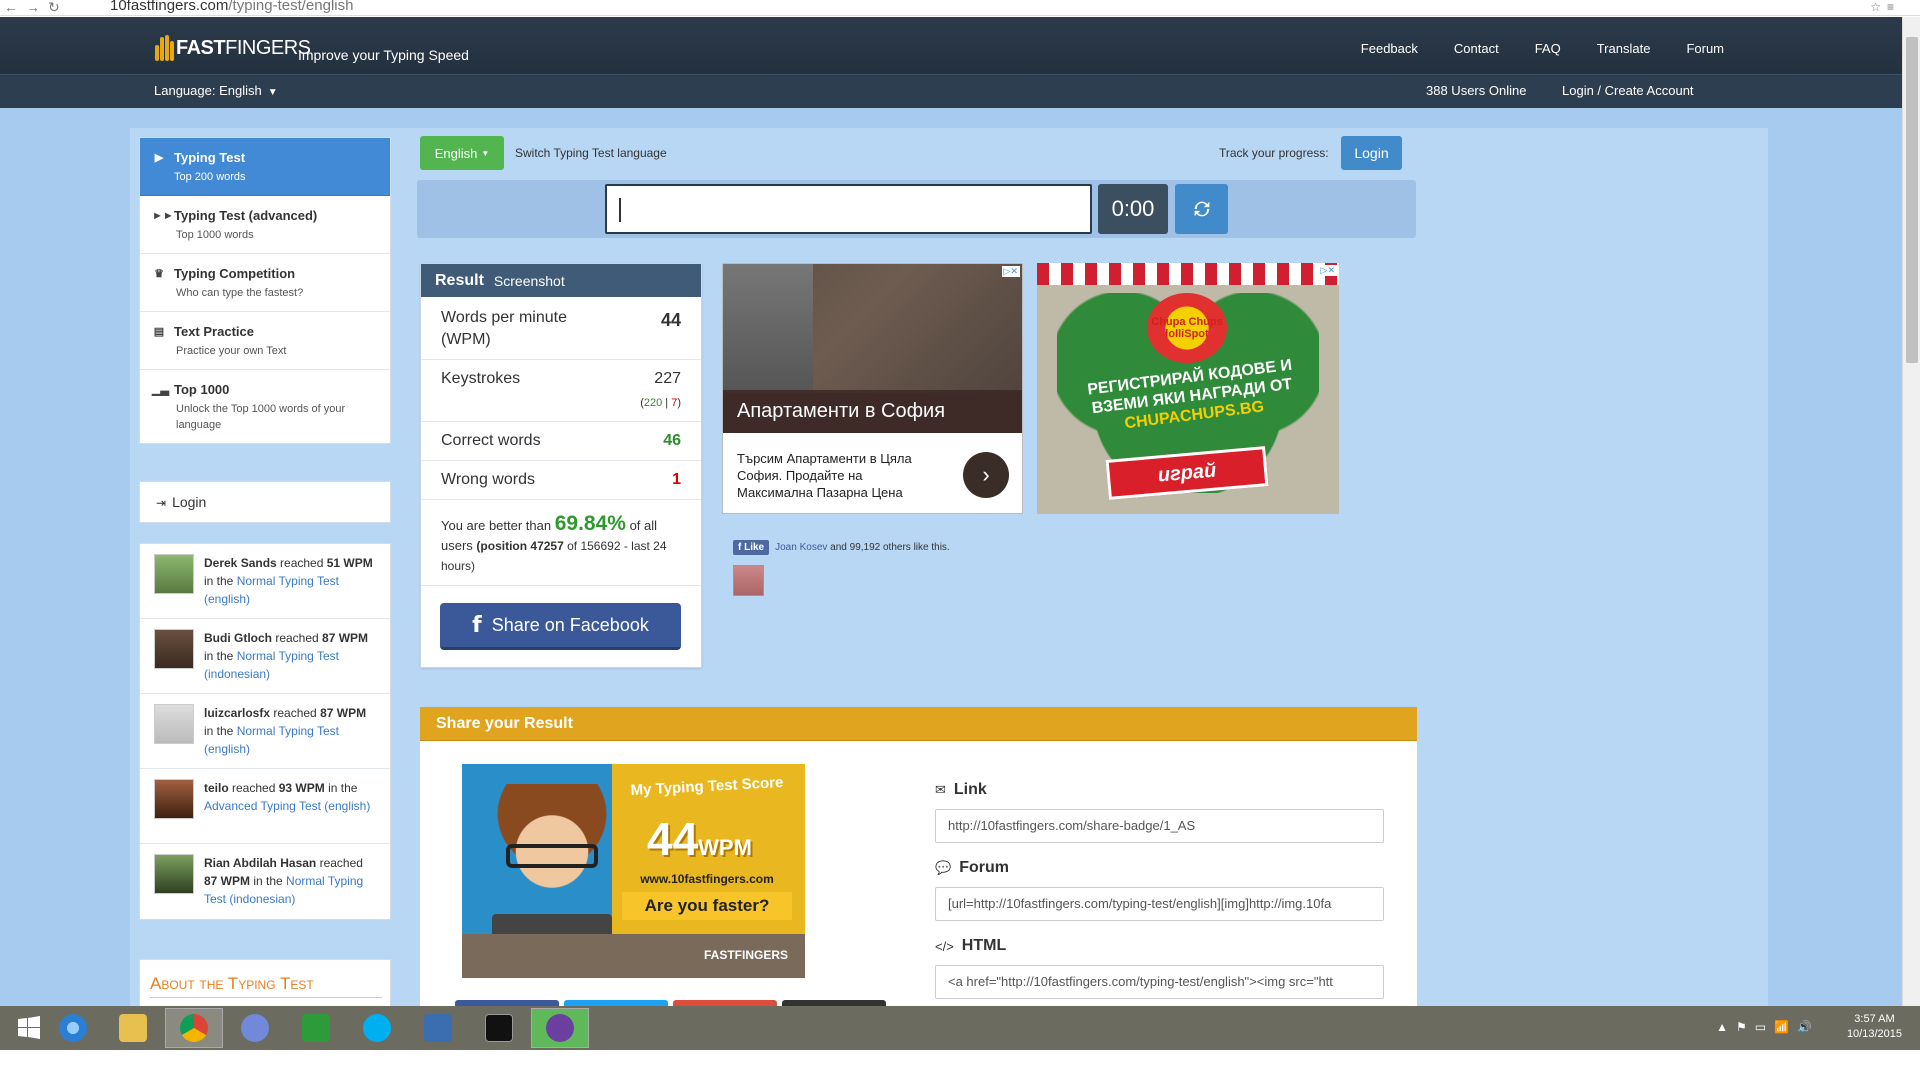 This screenshot has width=1920, height=1080. What do you see at coordinates (164, 48) in the screenshot?
I see `hand-logo-icon` at bounding box center [164, 48].